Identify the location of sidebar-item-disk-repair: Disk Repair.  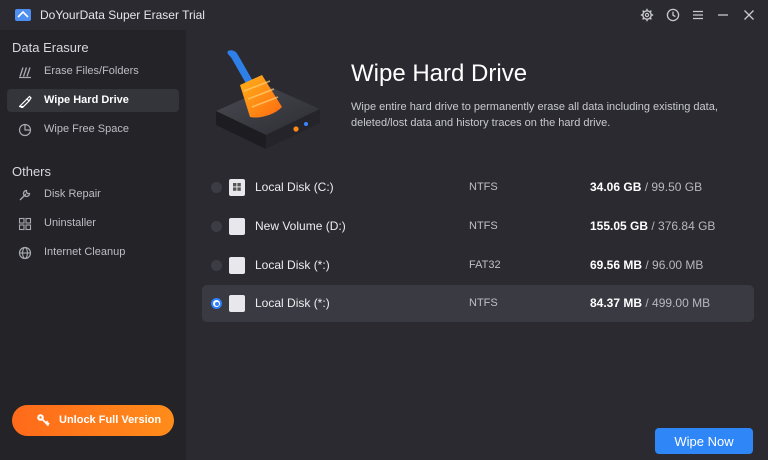
(93, 194).